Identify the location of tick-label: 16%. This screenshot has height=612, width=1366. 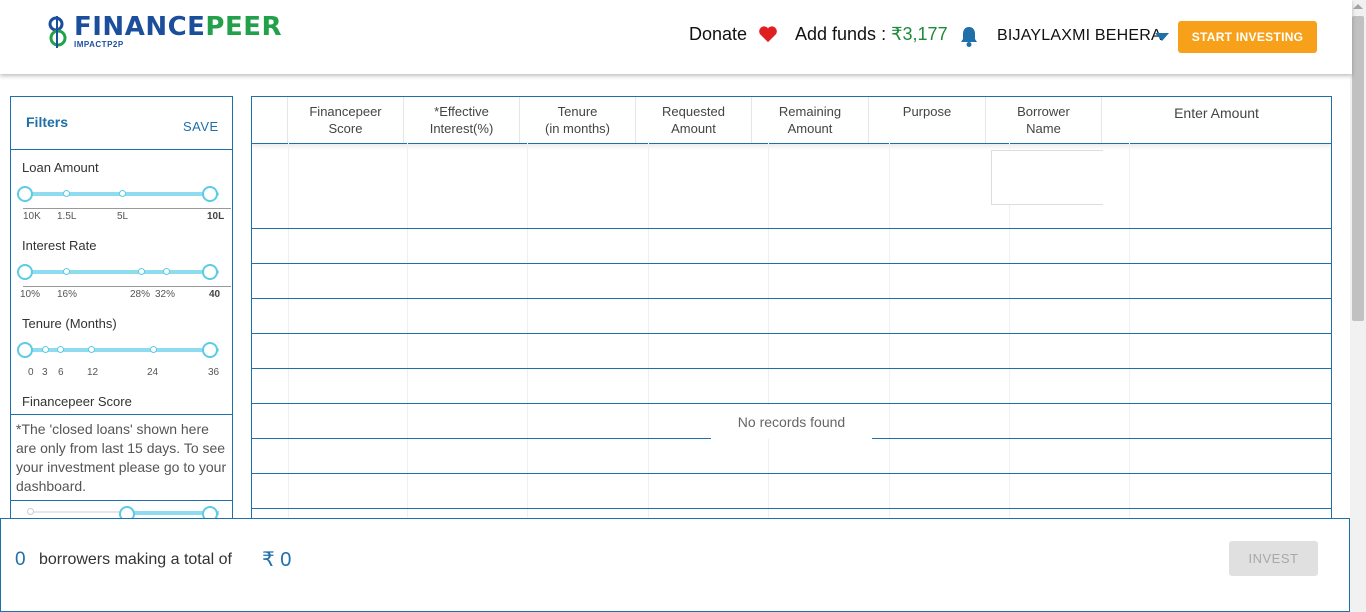
(67, 294).